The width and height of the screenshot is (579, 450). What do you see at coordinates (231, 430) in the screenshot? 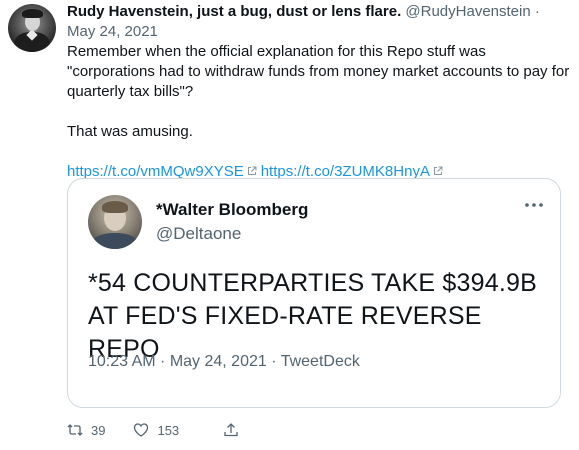
I see `share-icon` at bounding box center [231, 430].